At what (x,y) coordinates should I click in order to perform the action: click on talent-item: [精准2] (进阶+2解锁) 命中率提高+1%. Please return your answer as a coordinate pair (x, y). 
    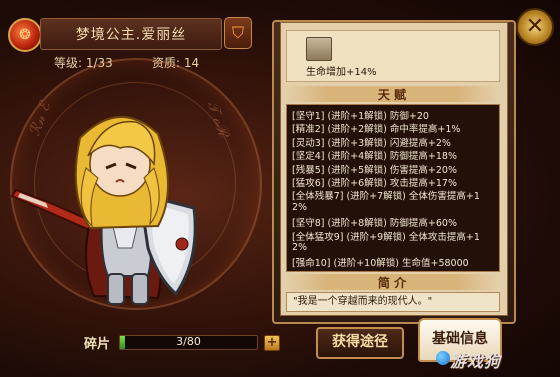
    Looking at the image, I should click on (376, 130).